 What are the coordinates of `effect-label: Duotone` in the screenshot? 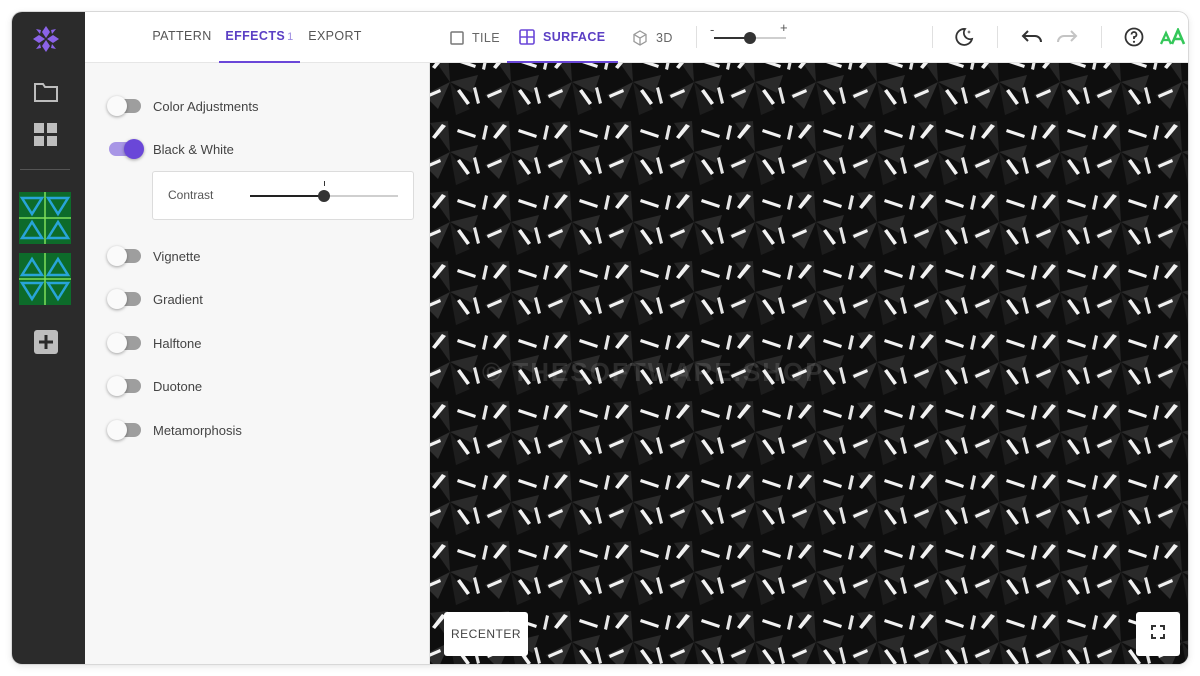 It's located at (178, 386).